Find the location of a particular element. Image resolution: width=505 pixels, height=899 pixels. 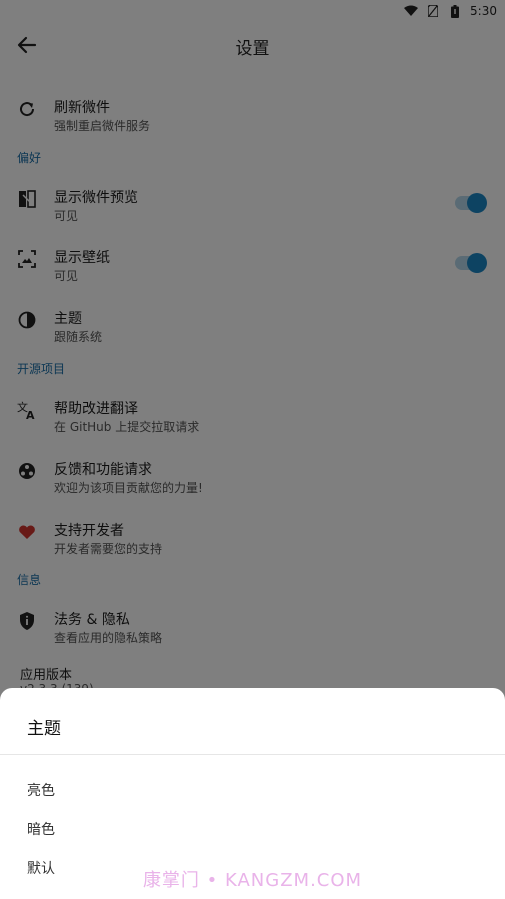

sheet-title: 主题 is located at coordinates (44, 729).